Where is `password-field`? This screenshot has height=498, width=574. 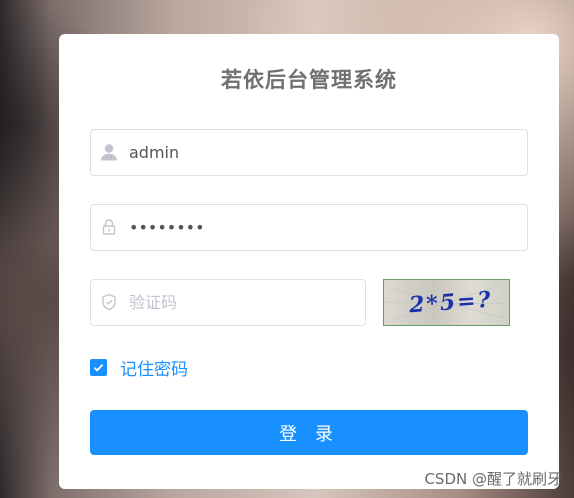 password-field is located at coordinates (309, 227).